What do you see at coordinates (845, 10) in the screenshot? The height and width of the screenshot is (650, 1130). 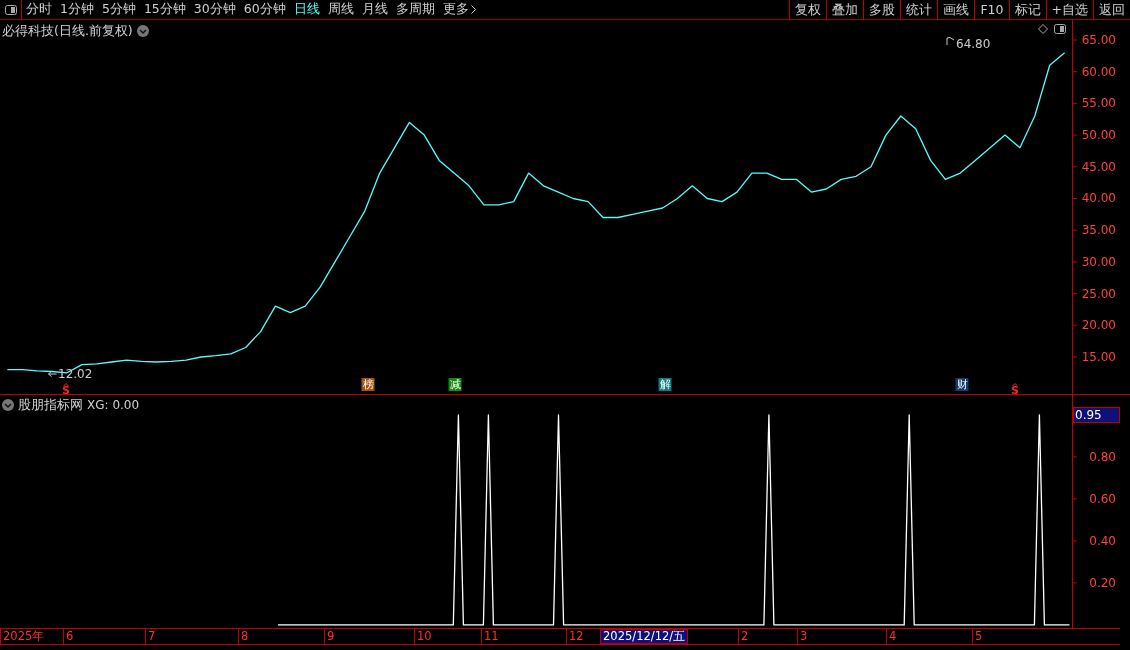 I see `toolbar-button: 叠加` at bounding box center [845, 10].